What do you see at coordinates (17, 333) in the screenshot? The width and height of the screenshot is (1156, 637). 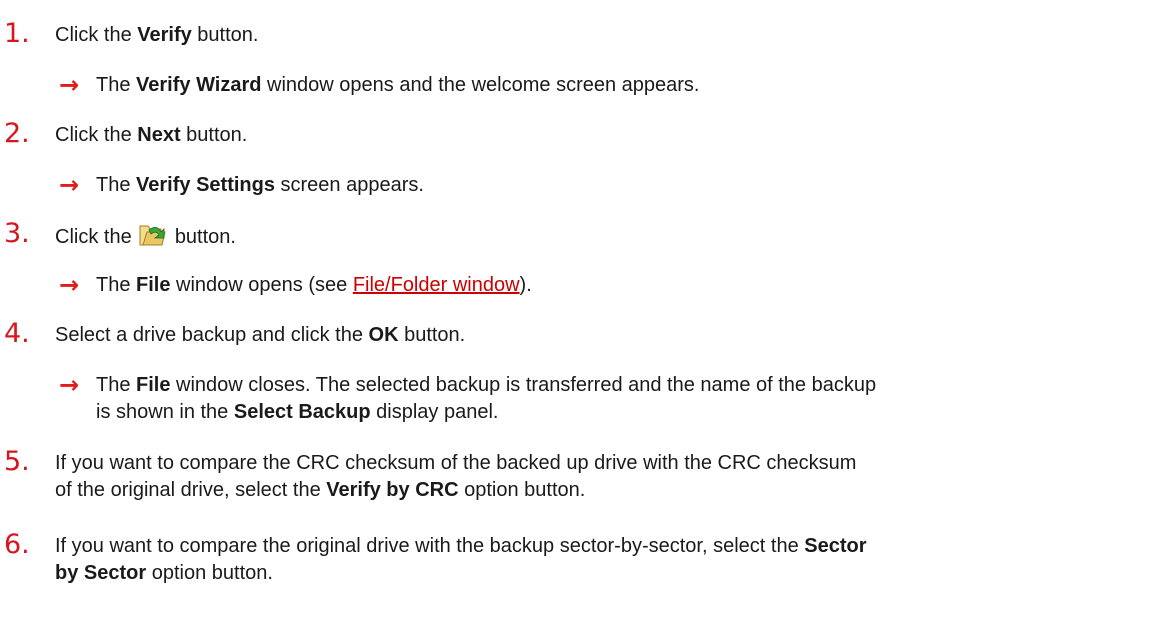 I see `step-number: 4.` at bounding box center [17, 333].